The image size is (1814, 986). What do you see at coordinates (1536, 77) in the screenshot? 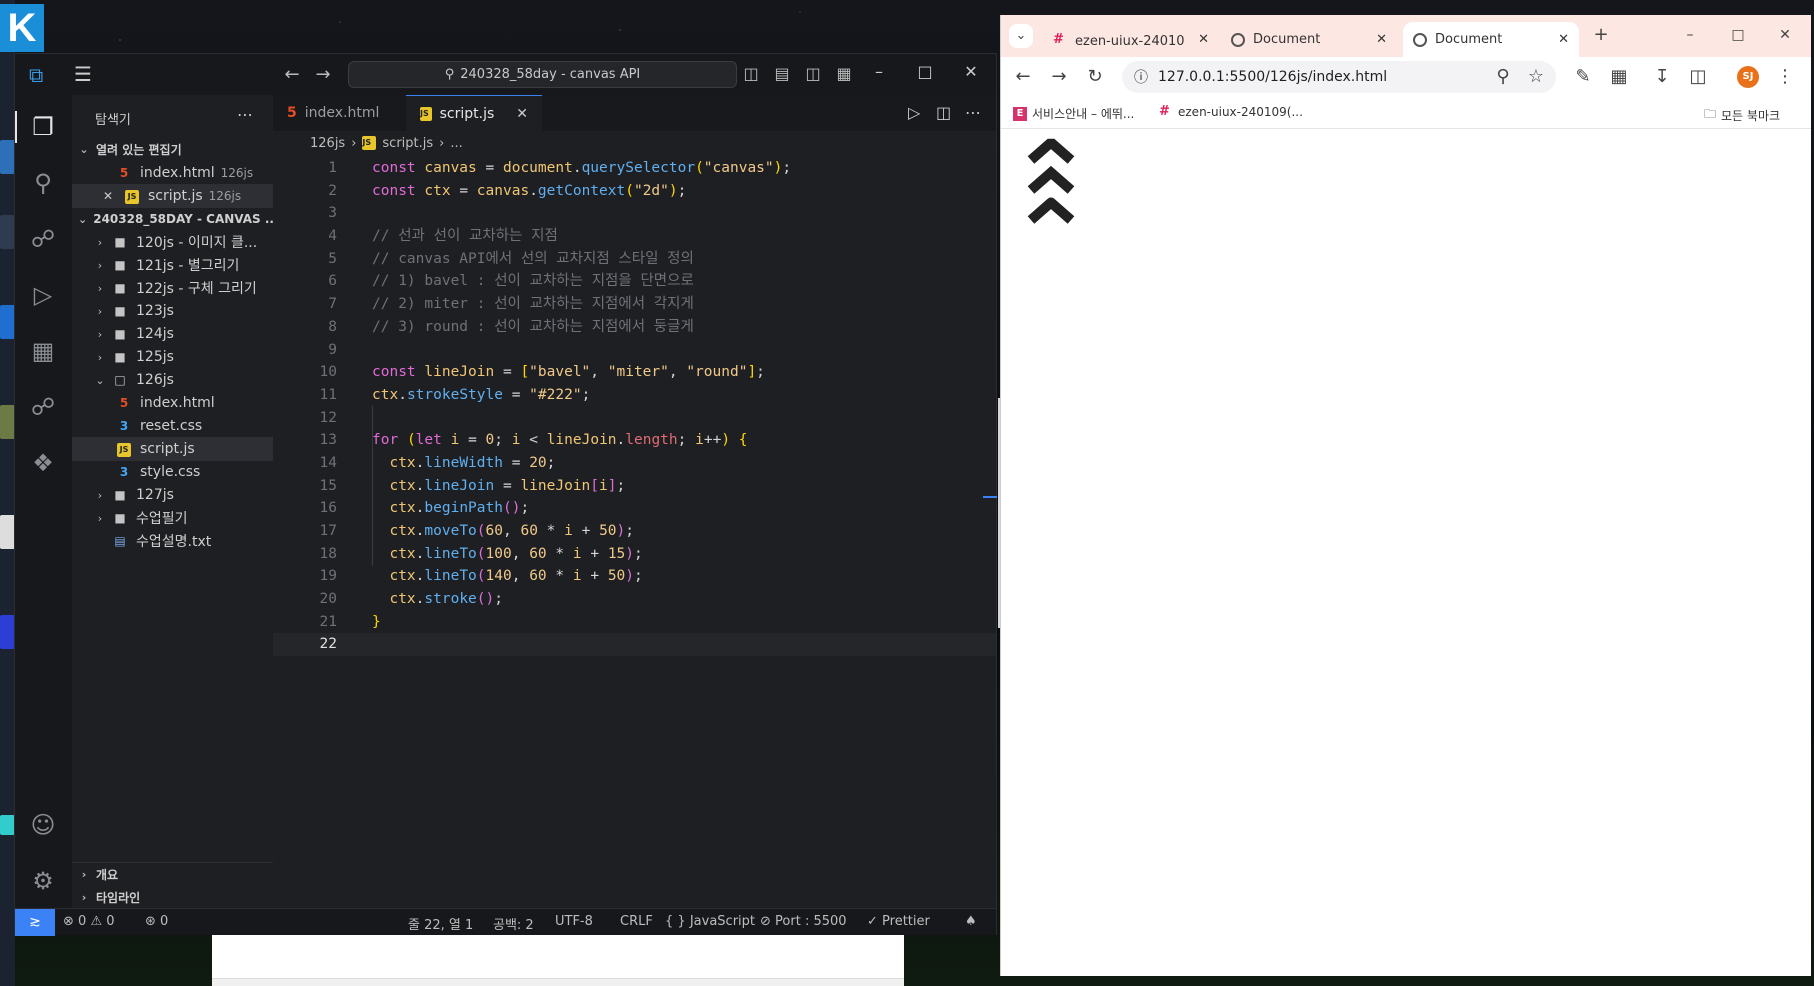
I see `bookmark-star-icon: ☆` at bounding box center [1536, 77].